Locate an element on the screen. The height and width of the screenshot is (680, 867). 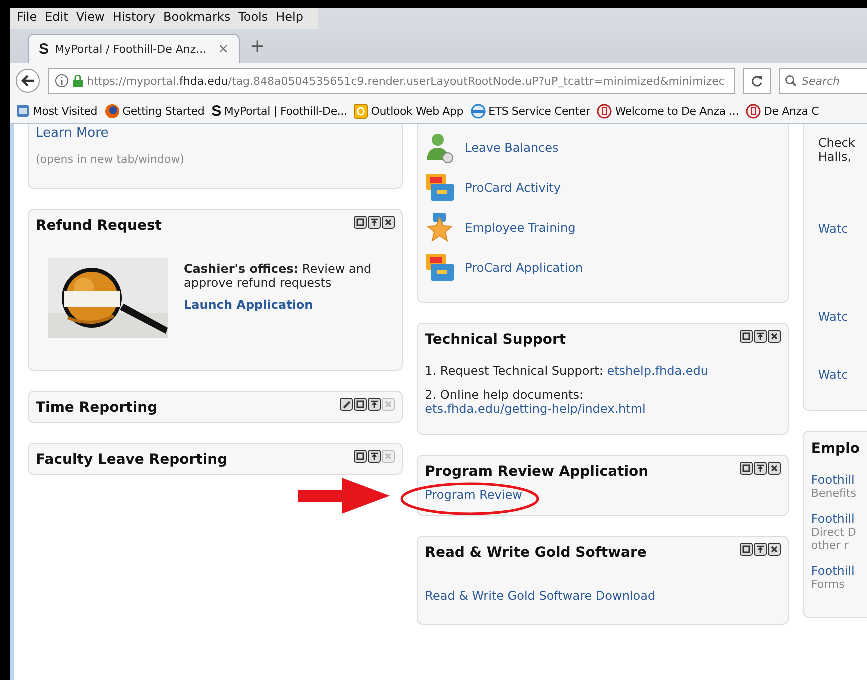
resource-text: Forms is located at coordinates (828, 584).